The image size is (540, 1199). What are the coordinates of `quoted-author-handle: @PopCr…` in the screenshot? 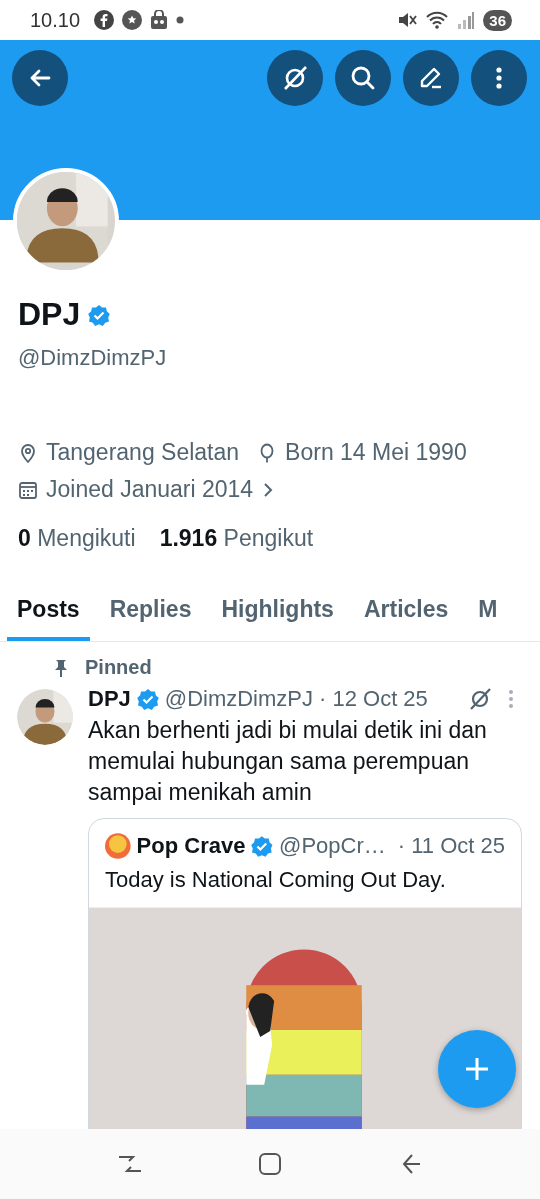 It's located at (332, 846).